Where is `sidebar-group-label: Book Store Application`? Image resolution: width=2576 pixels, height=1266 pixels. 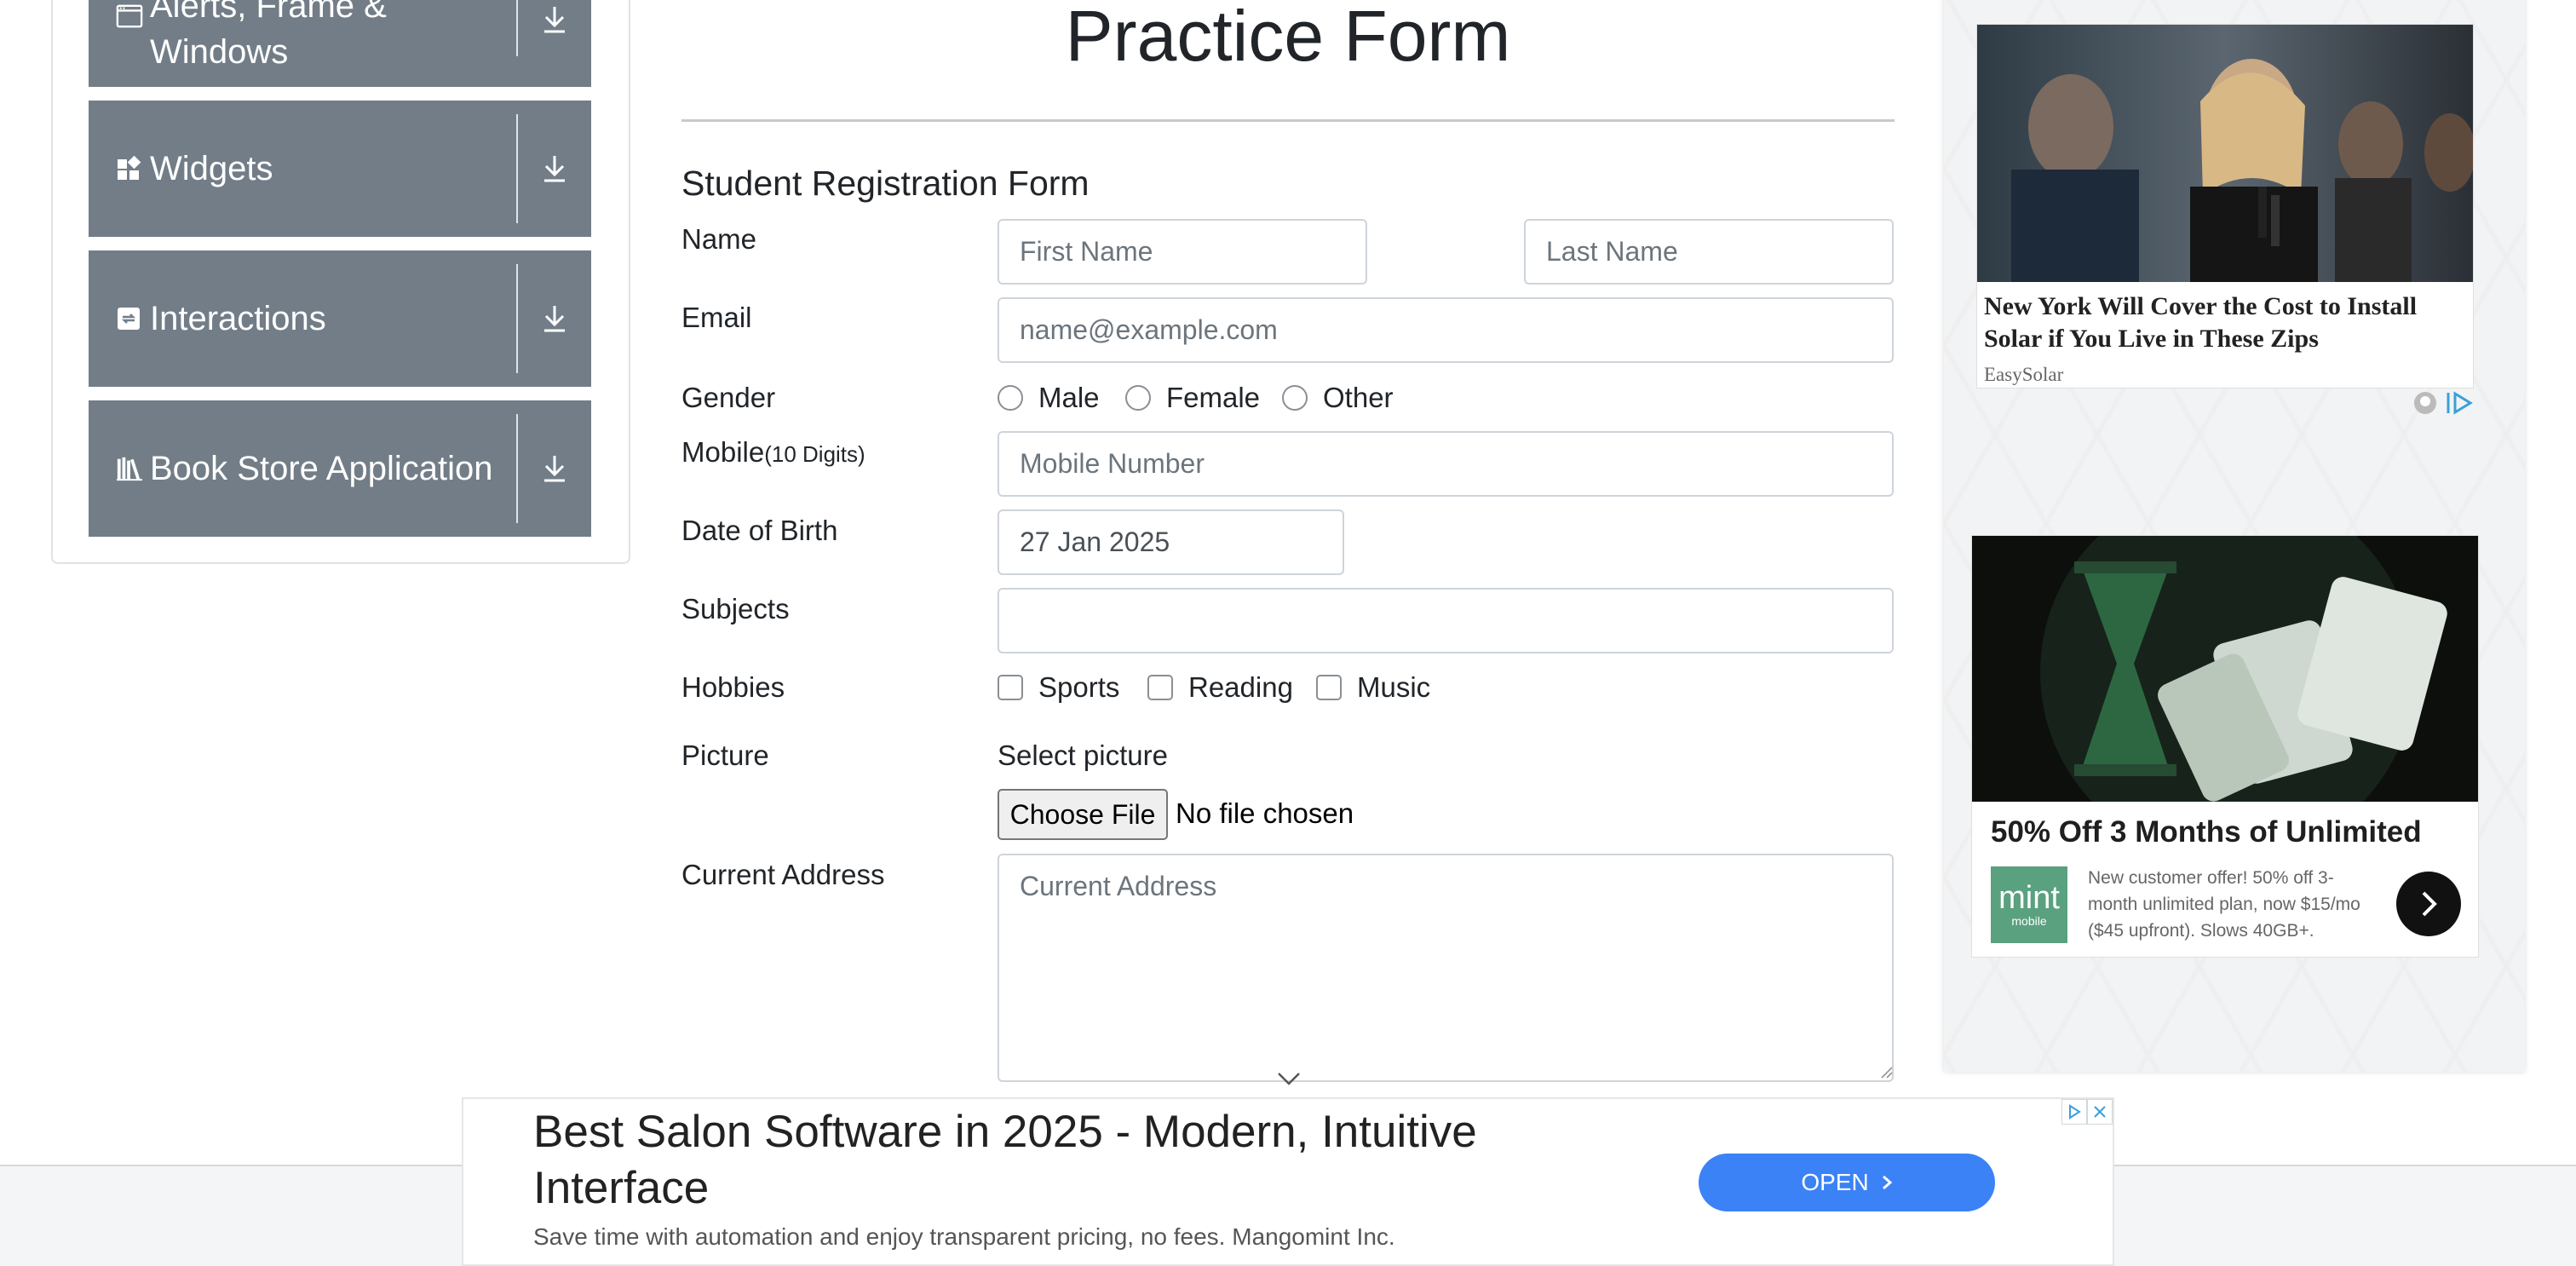
sidebar-group-label: Book Store Application is located at coordinates (322, 468).